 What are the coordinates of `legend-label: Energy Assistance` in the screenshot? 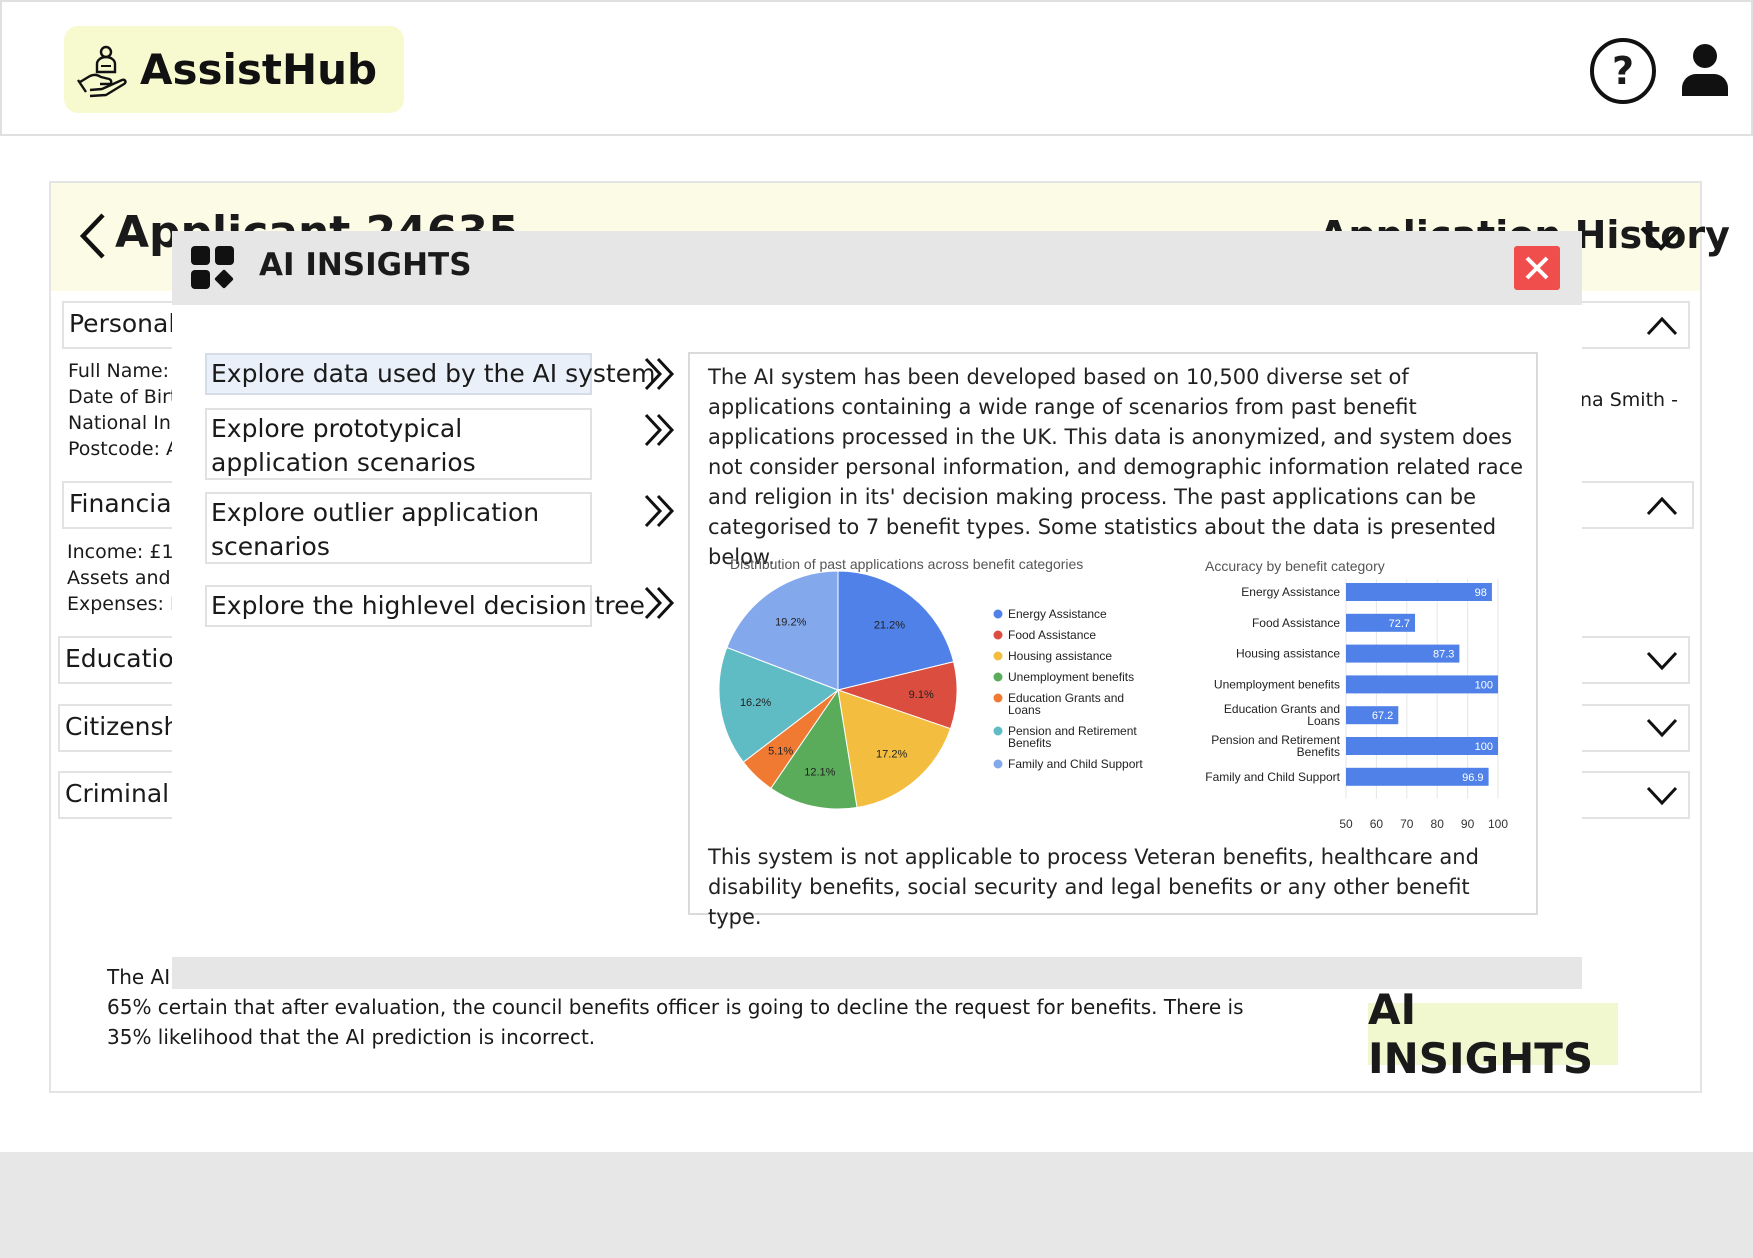 It's located at (1057, 614).